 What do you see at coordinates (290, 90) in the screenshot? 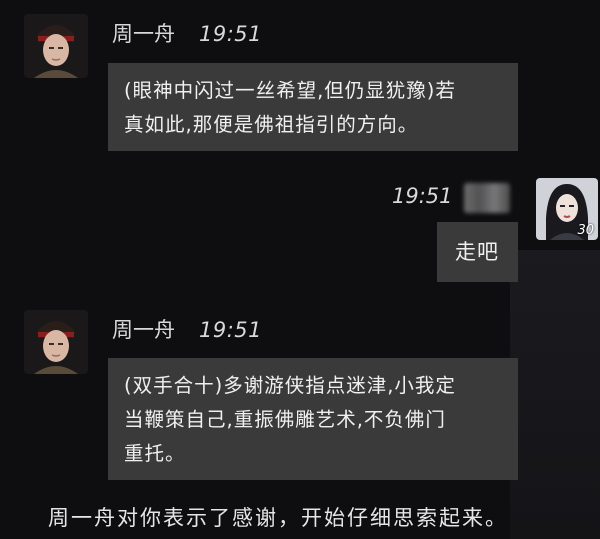
I see `message-line: (眼神中闪过一丝希望,但仍显犹豫)若` at bounding box center [290, 90].